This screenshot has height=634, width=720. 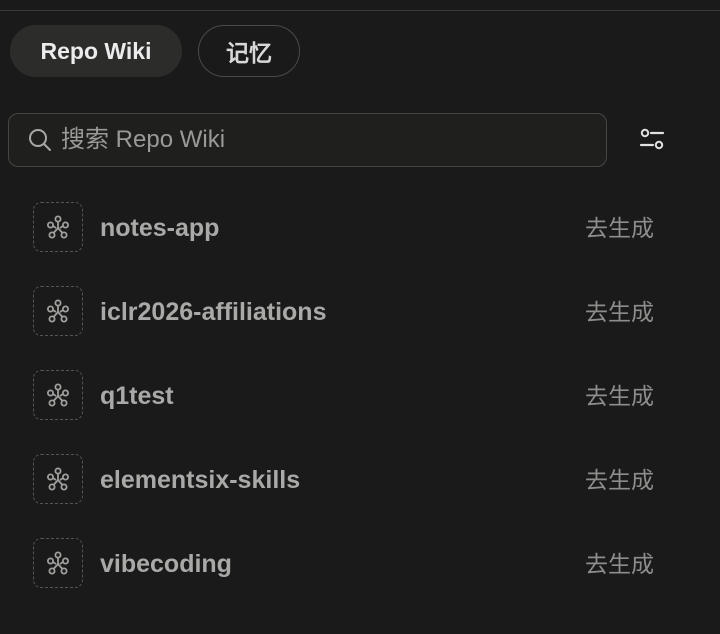 What do you see at coordinates (360, 564) in the screenshot?
I see `list-item: vibecoding 去生成` at bounding box center [360, 564].